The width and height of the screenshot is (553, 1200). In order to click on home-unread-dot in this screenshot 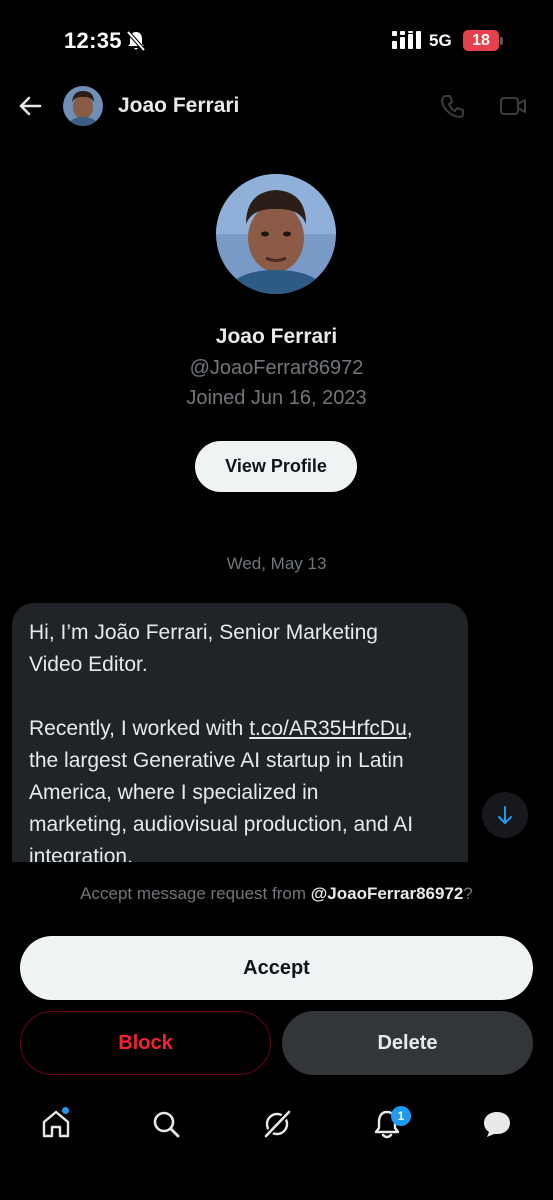, I will do `click(65, 1110)`.